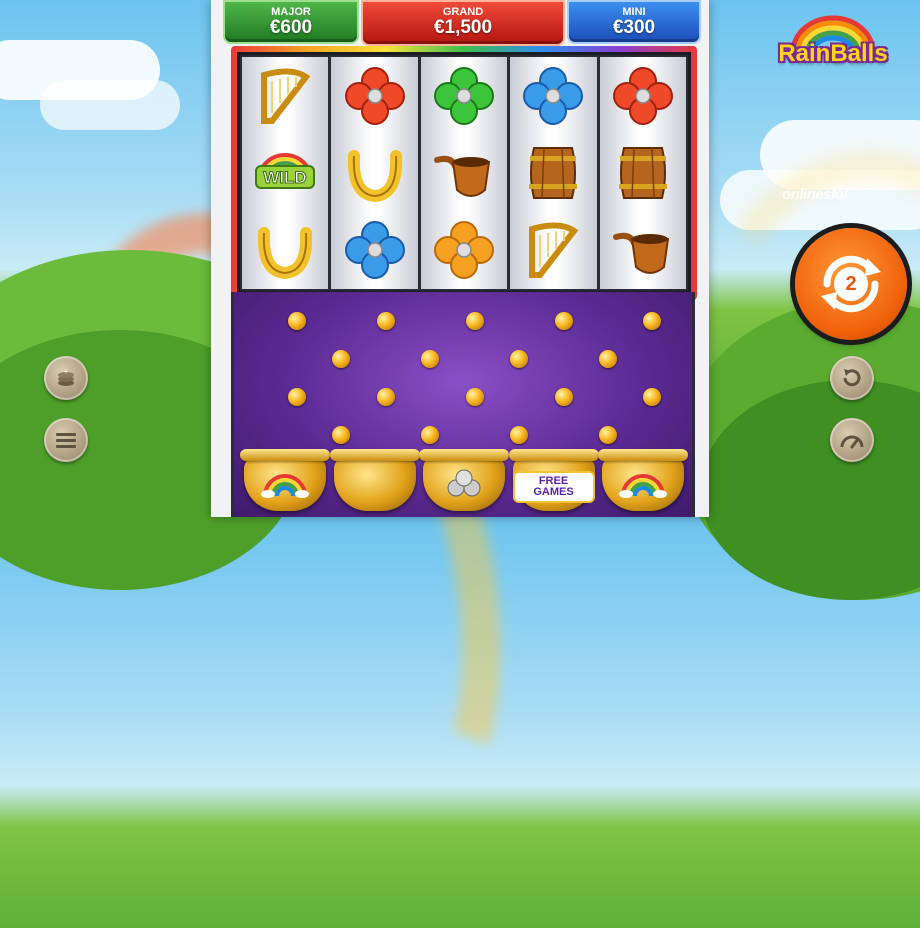  I want to click on coin-stack-icon: +, so click(66, 376).